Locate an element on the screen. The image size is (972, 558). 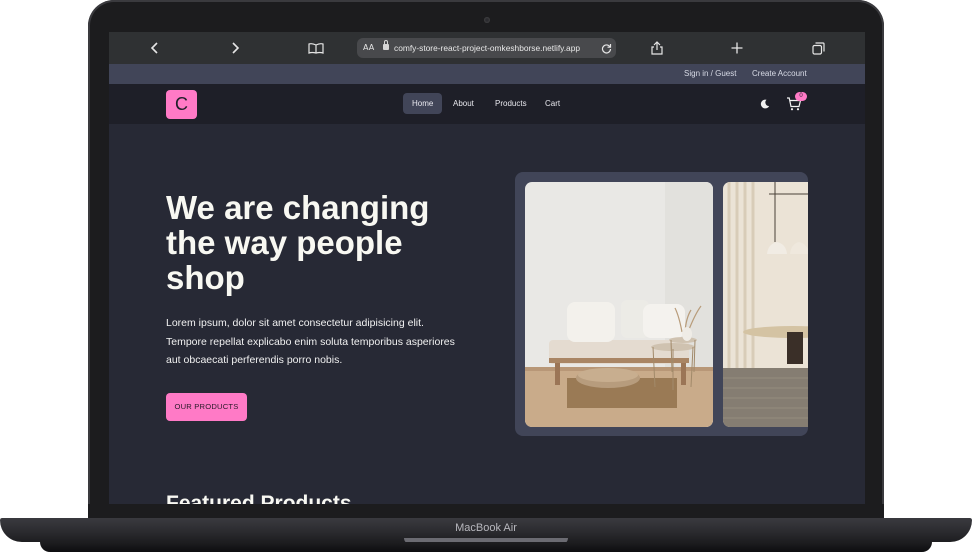
carousel-image-sofa is located at coordinates (619, 304).